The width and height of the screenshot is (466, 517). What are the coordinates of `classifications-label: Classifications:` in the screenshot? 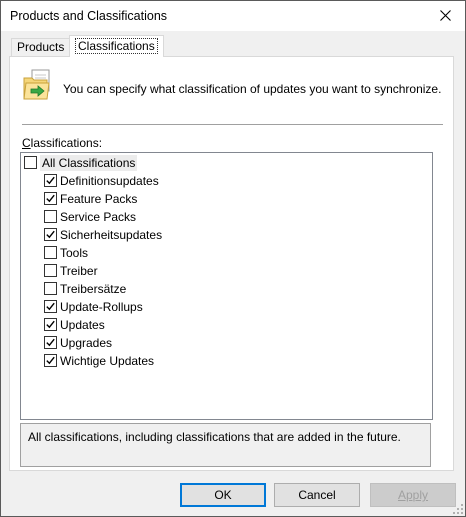 It's located at (62, 143).